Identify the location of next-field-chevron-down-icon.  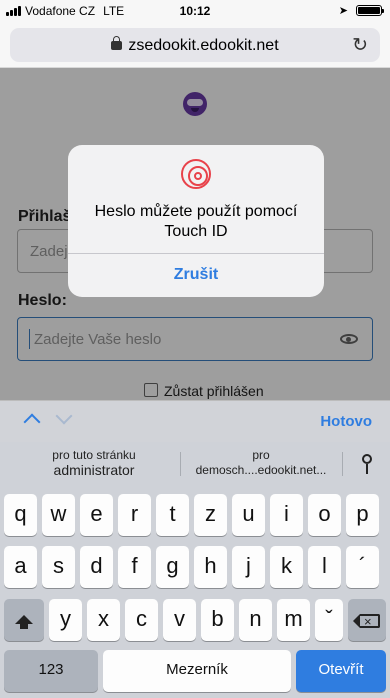
(64, 416).